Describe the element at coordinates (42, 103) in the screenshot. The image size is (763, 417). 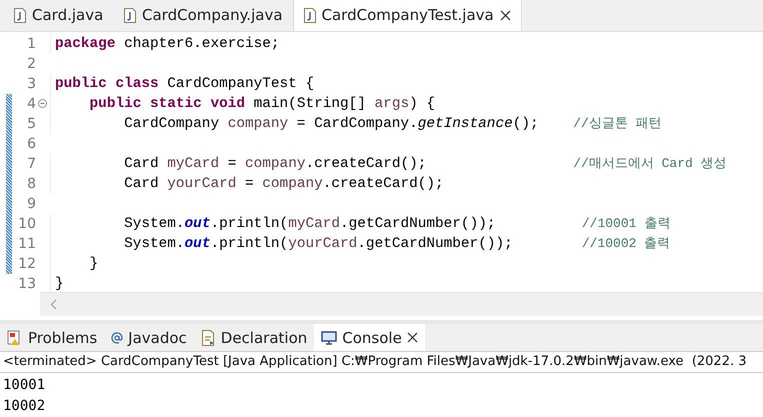
I see `collapse-icon` at that location.